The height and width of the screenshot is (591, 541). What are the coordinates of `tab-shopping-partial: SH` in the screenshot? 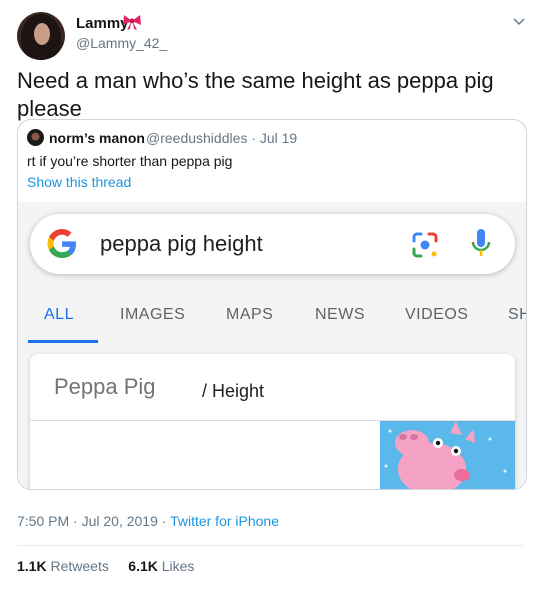 It's located at (517, 314).